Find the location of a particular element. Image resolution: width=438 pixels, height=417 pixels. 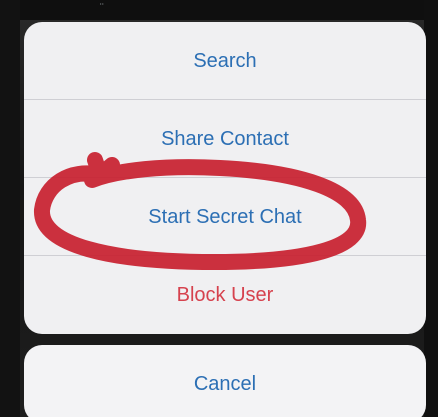

status-bar-strip: ¨ is located at coordinates (219, 10).